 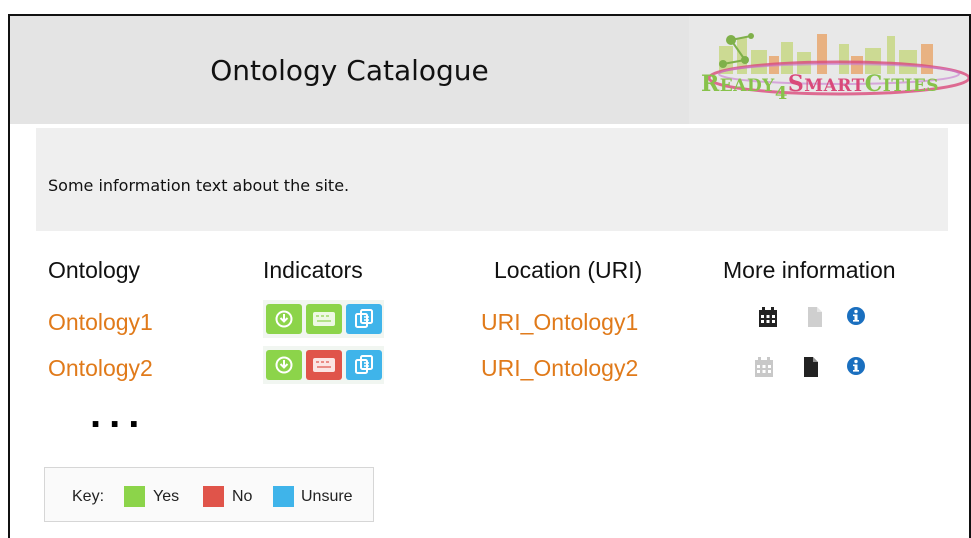 What do you see at coordinates (313, 270) in the screenshot?
I see `column-header-indicators: Indicators` at bounding box center [313, 270].